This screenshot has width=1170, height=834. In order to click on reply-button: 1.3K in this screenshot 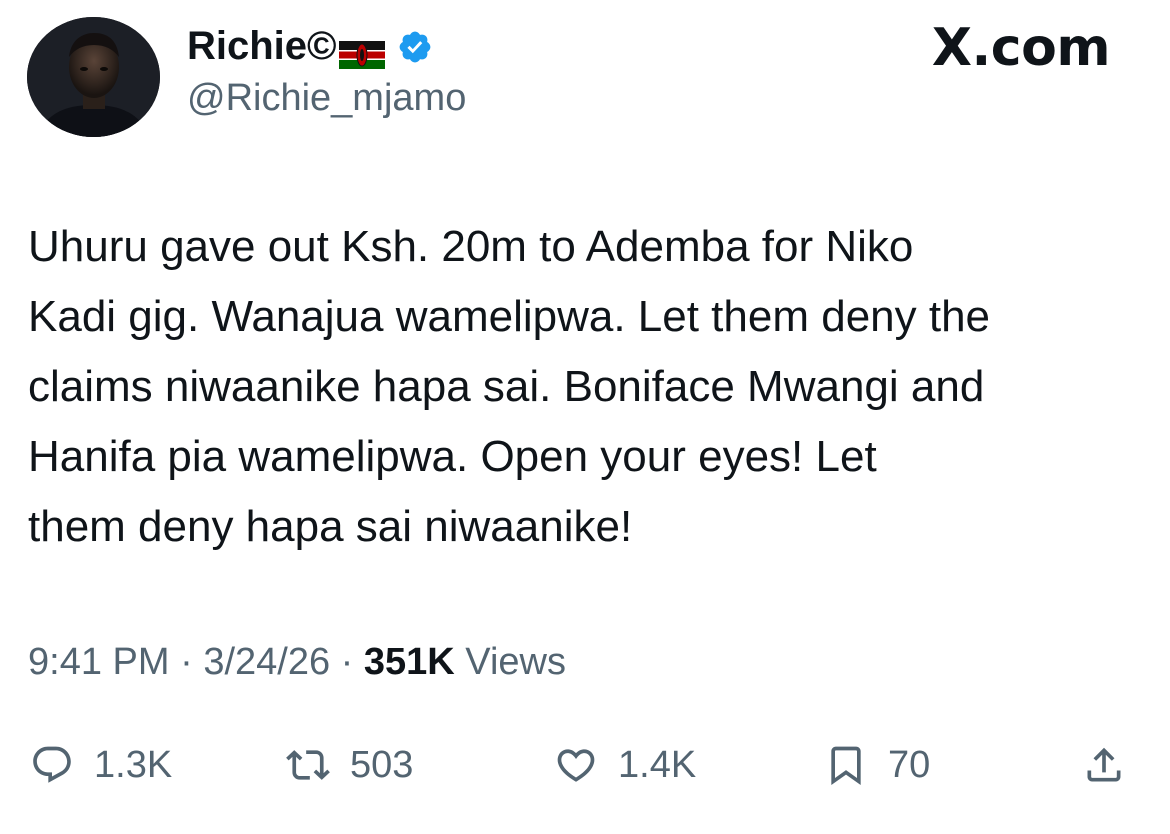, I will do `click(101, 765)`.